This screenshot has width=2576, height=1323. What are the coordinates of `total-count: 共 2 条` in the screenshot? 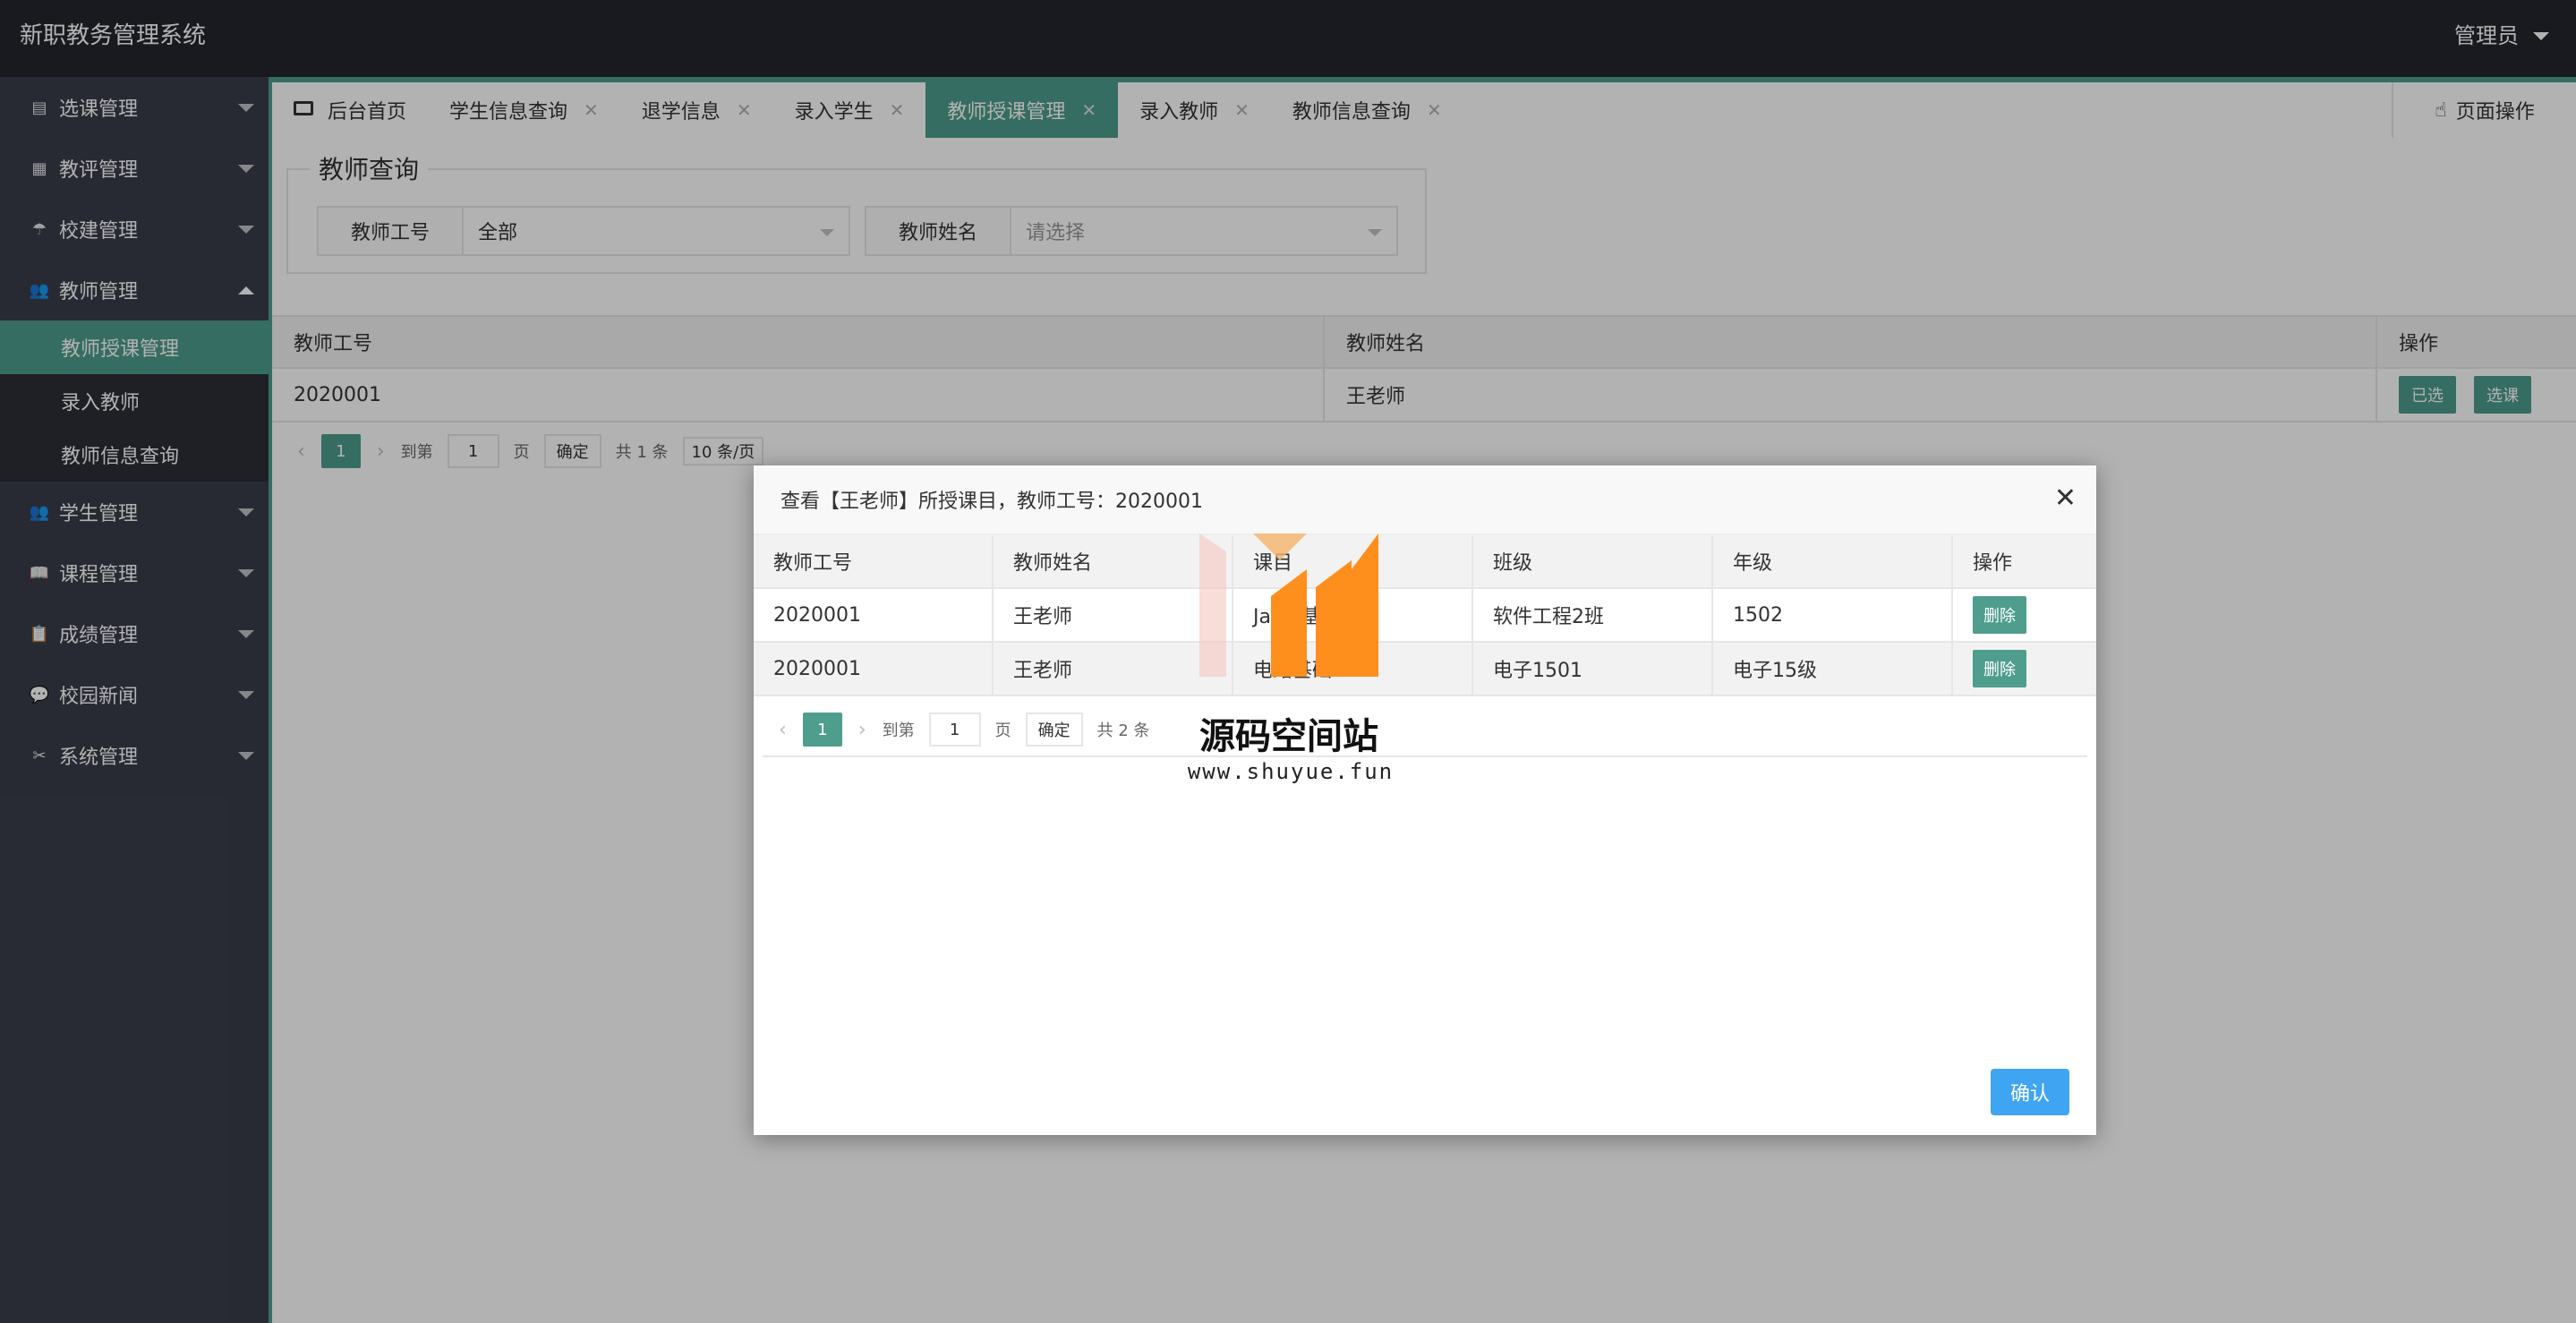 It's located at (1123, 730).